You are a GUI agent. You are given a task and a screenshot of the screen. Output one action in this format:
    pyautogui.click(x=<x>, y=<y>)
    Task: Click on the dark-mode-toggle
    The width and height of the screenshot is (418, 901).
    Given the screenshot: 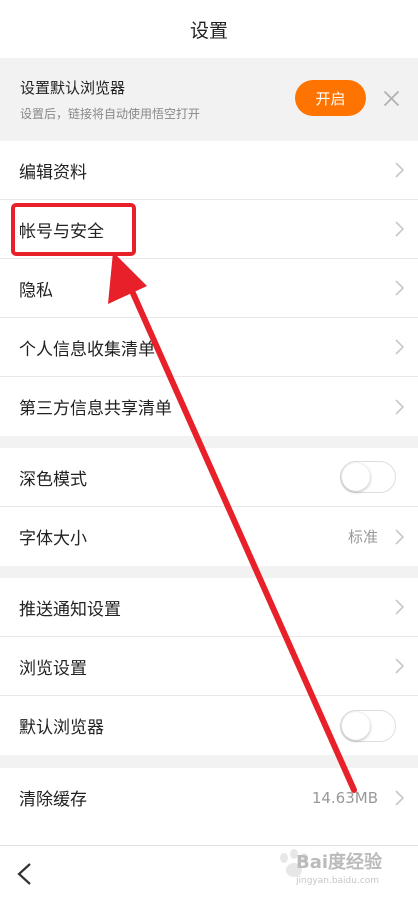 What is the action you would take?
    pyautogui.click(x=368, y=477)
    